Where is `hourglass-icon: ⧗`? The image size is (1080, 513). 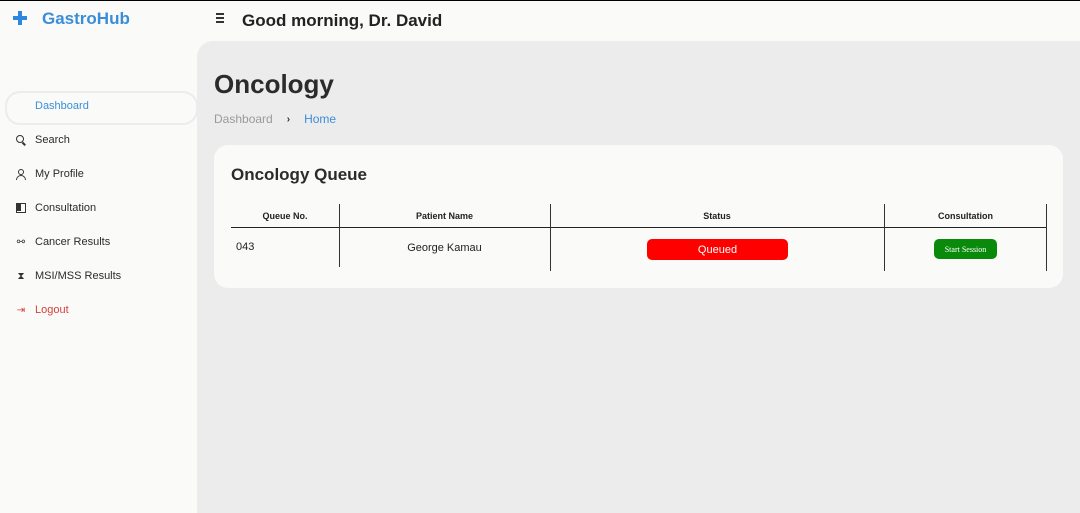 hourglass-icon: ⧗ is located at coordinates (21, 276).